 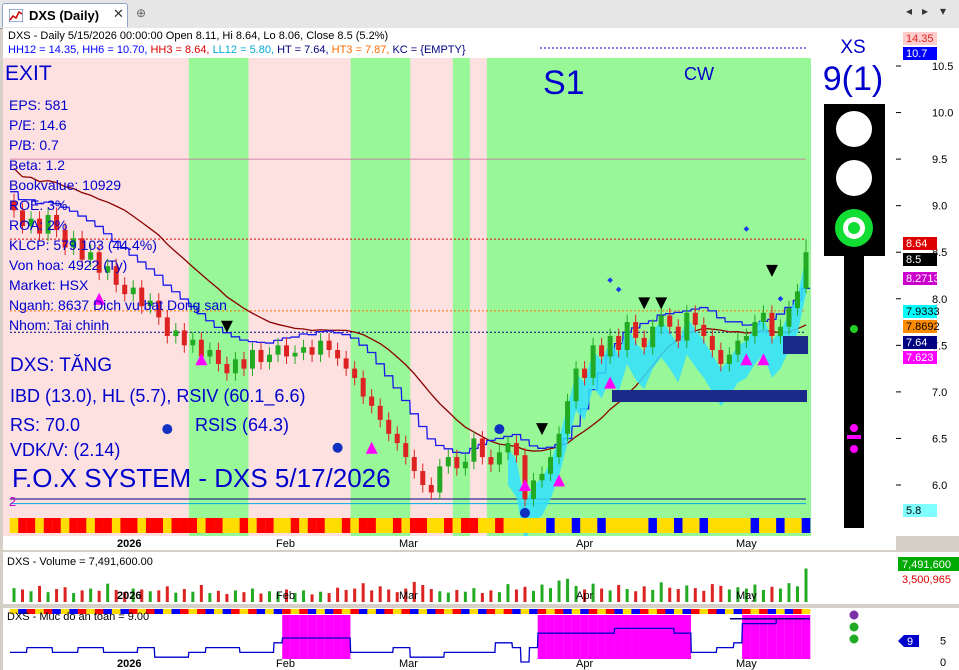 I want to click on price-tick-label: 9.0, so click(x=939, y=207).